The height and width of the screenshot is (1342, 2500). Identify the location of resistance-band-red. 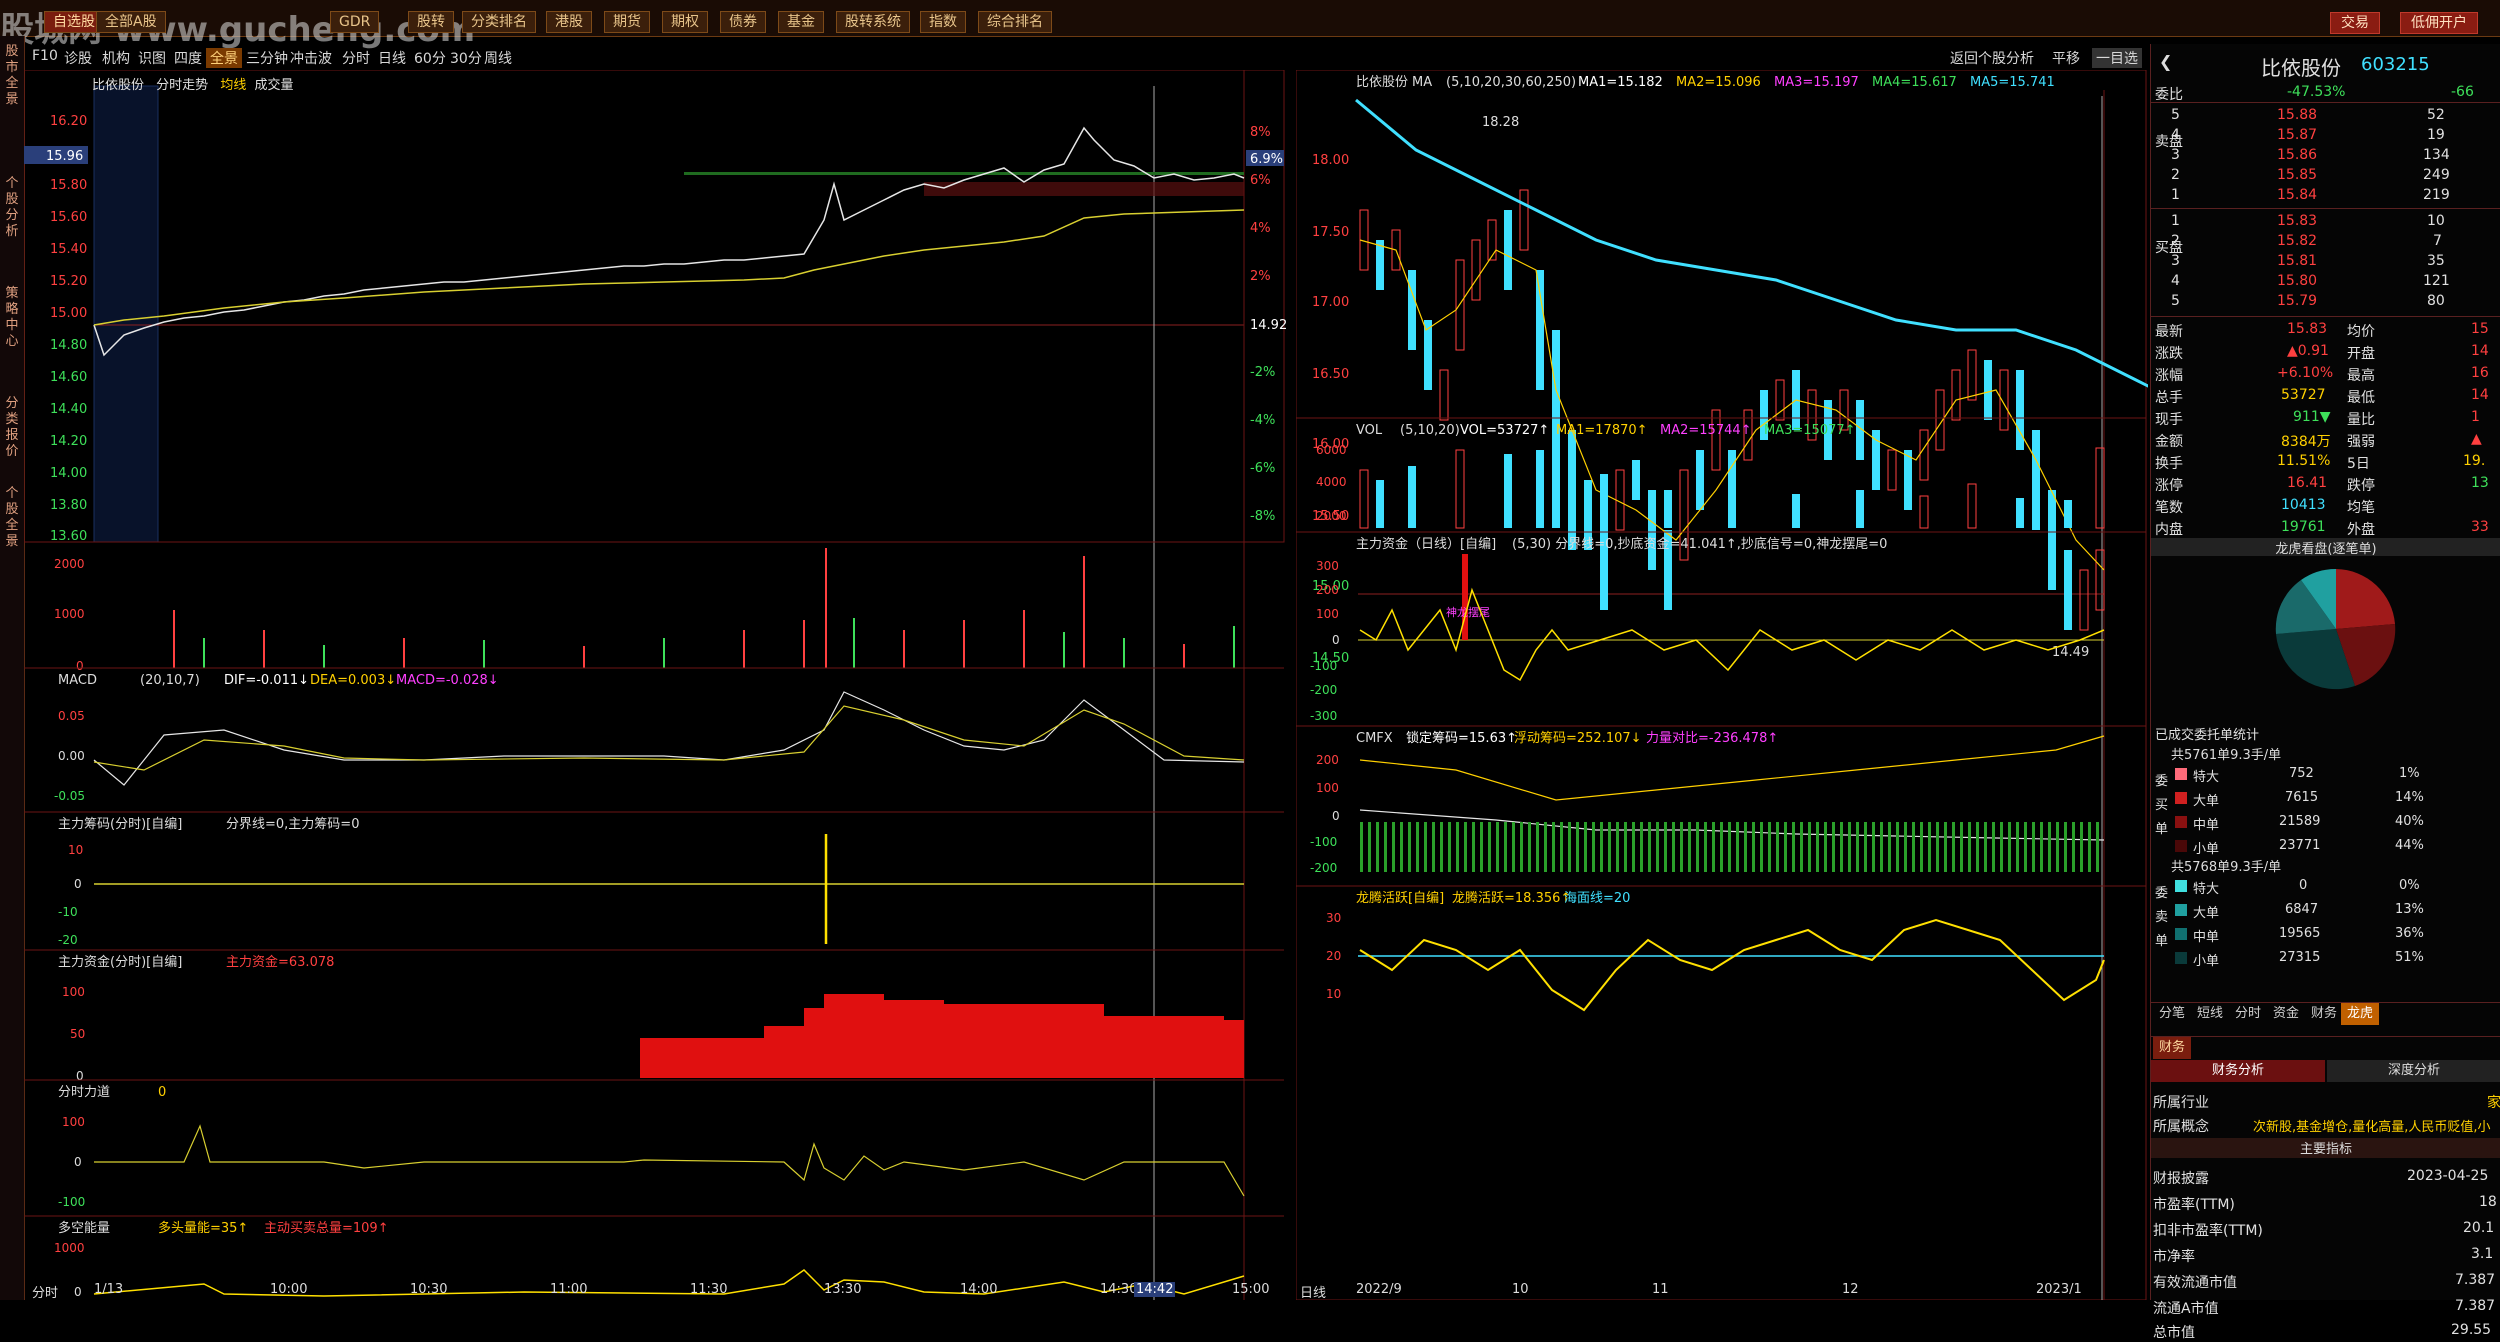
(1084, 189).